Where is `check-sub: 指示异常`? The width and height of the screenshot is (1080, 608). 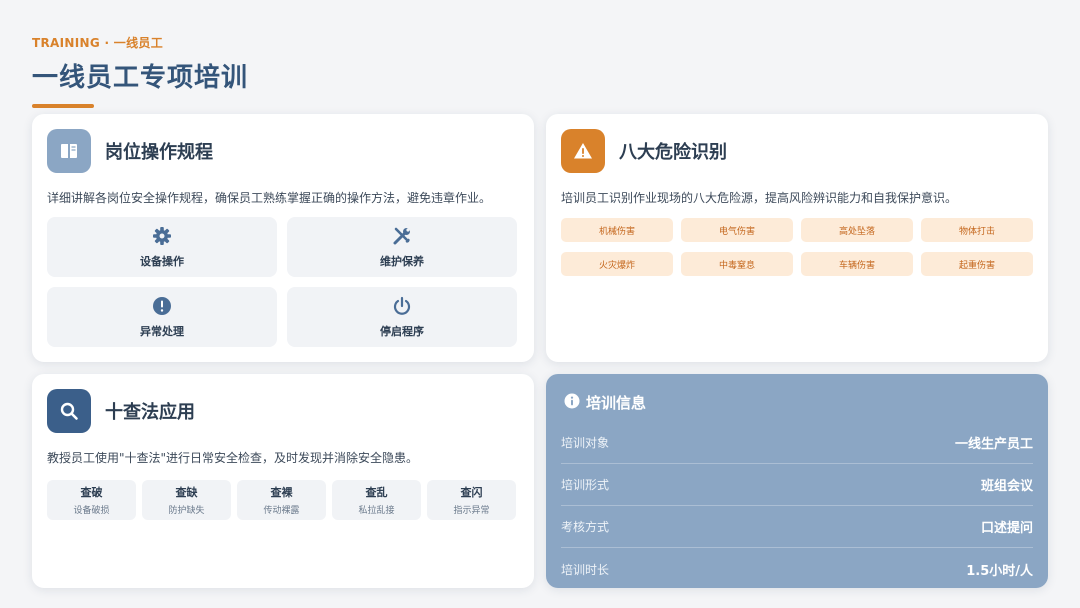 check-sub: 指示异常 is located at coordinates (471, 511).